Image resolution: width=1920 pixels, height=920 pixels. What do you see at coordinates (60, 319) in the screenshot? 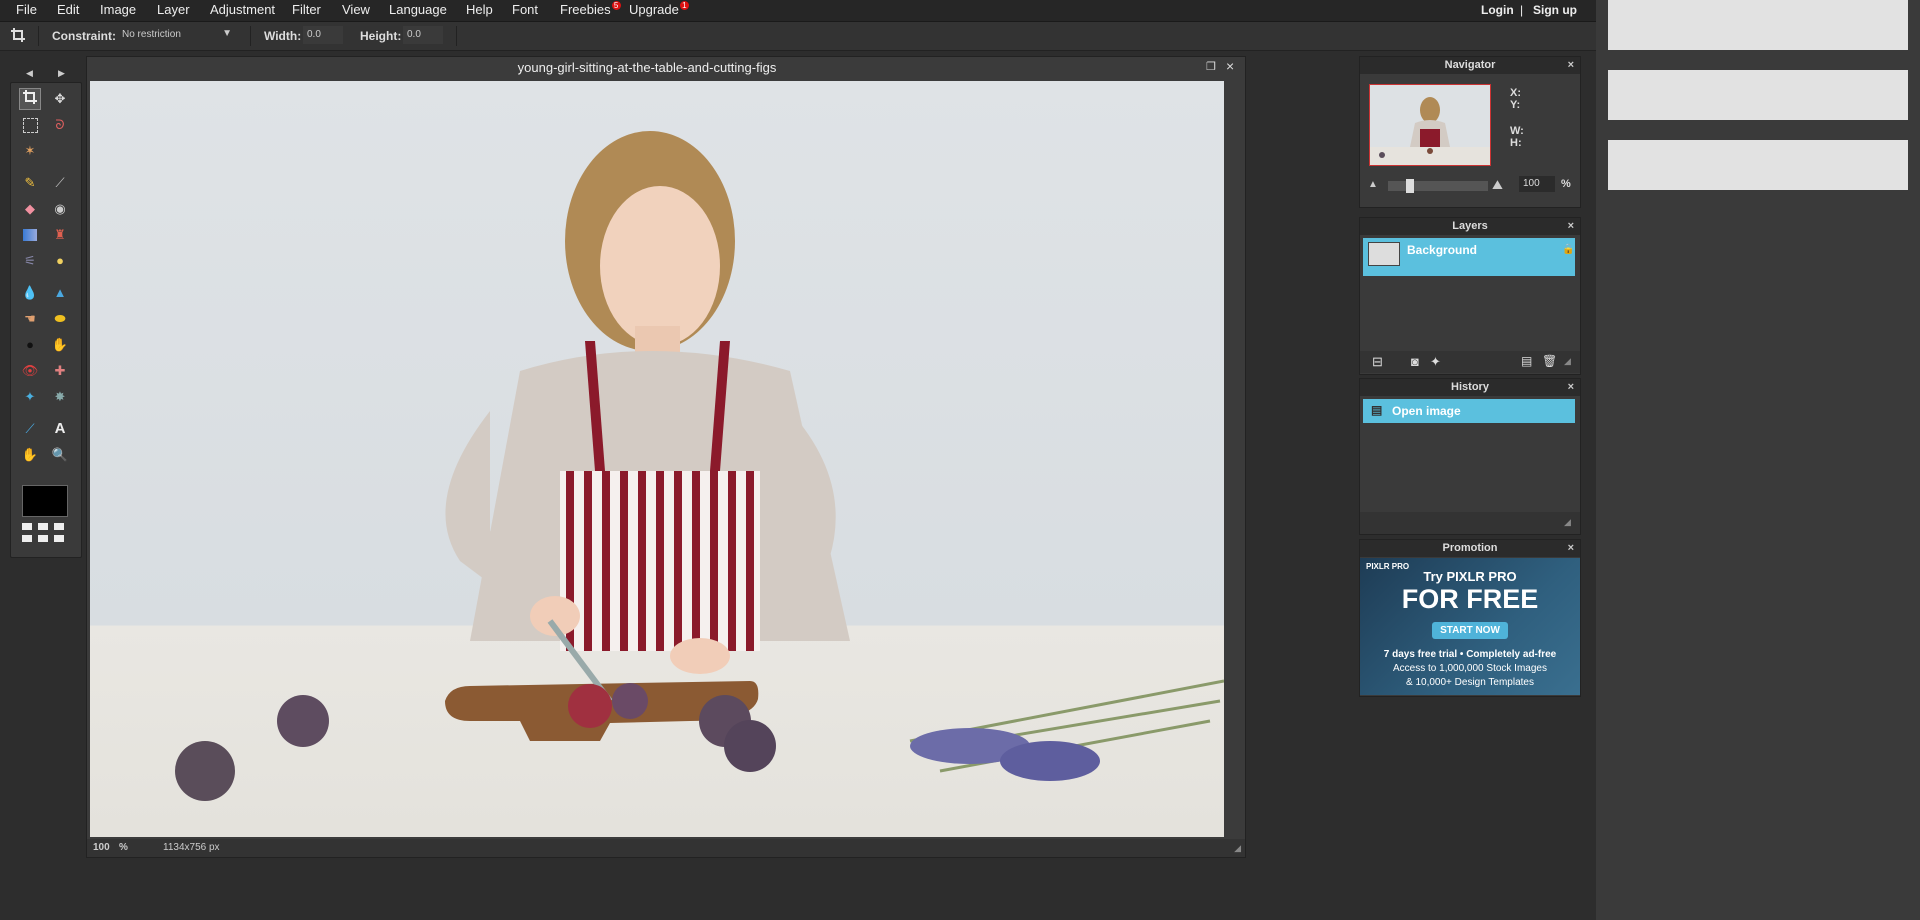
I see `sponge-tool-icon: ⬬` at bounding box center [60, 319].